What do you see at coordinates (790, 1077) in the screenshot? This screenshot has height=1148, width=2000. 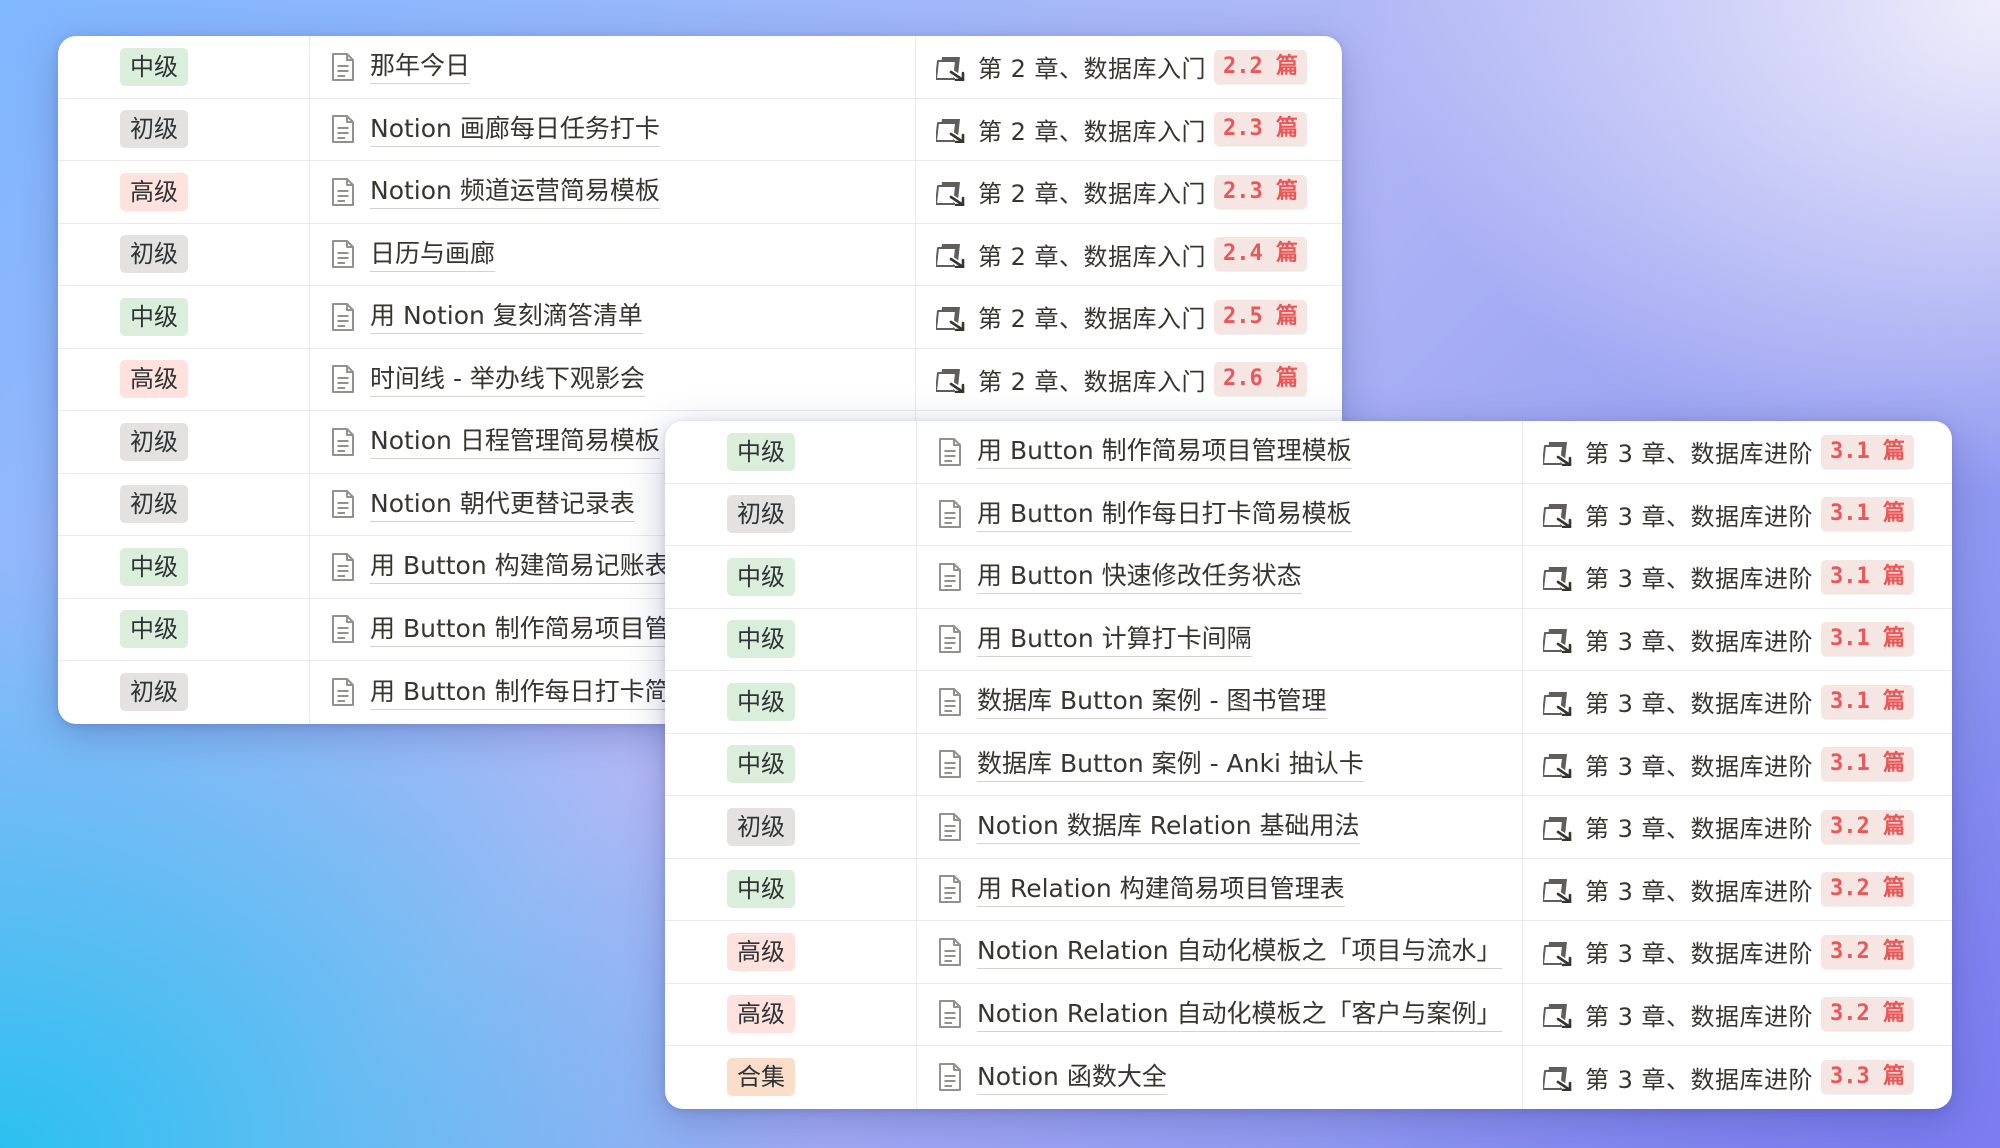 I see `level-cell: 合集` at bounding box center [790, 1077].